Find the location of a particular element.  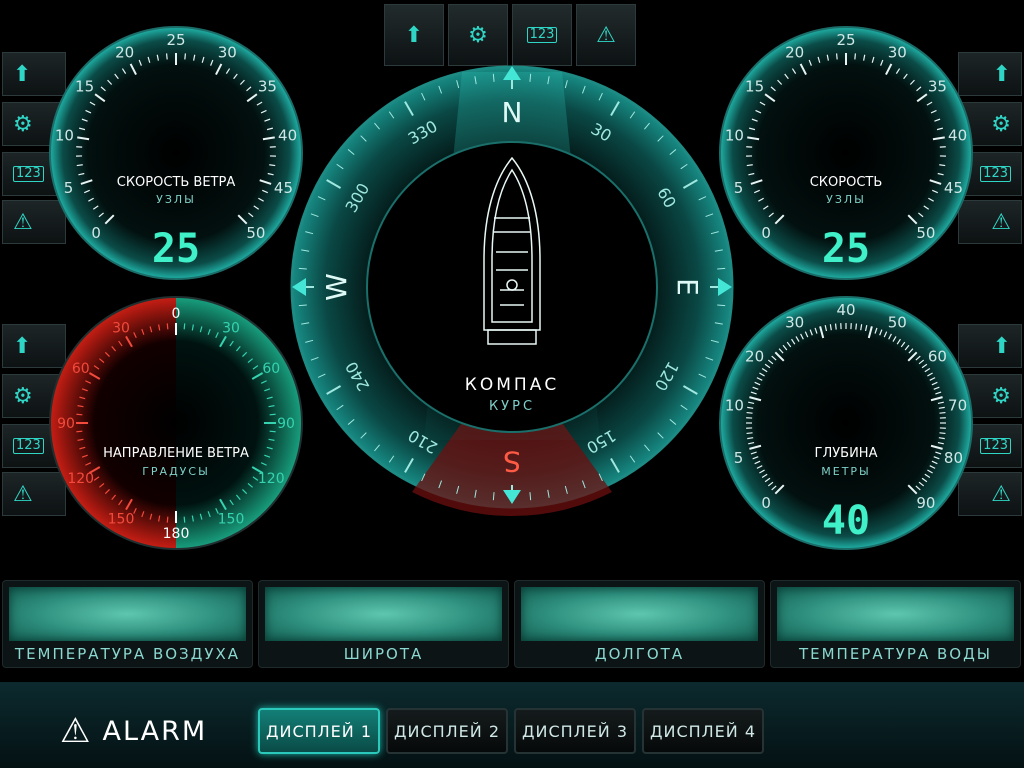

speed-unit: УЗЛЫ is located at coordinates (846, 199).